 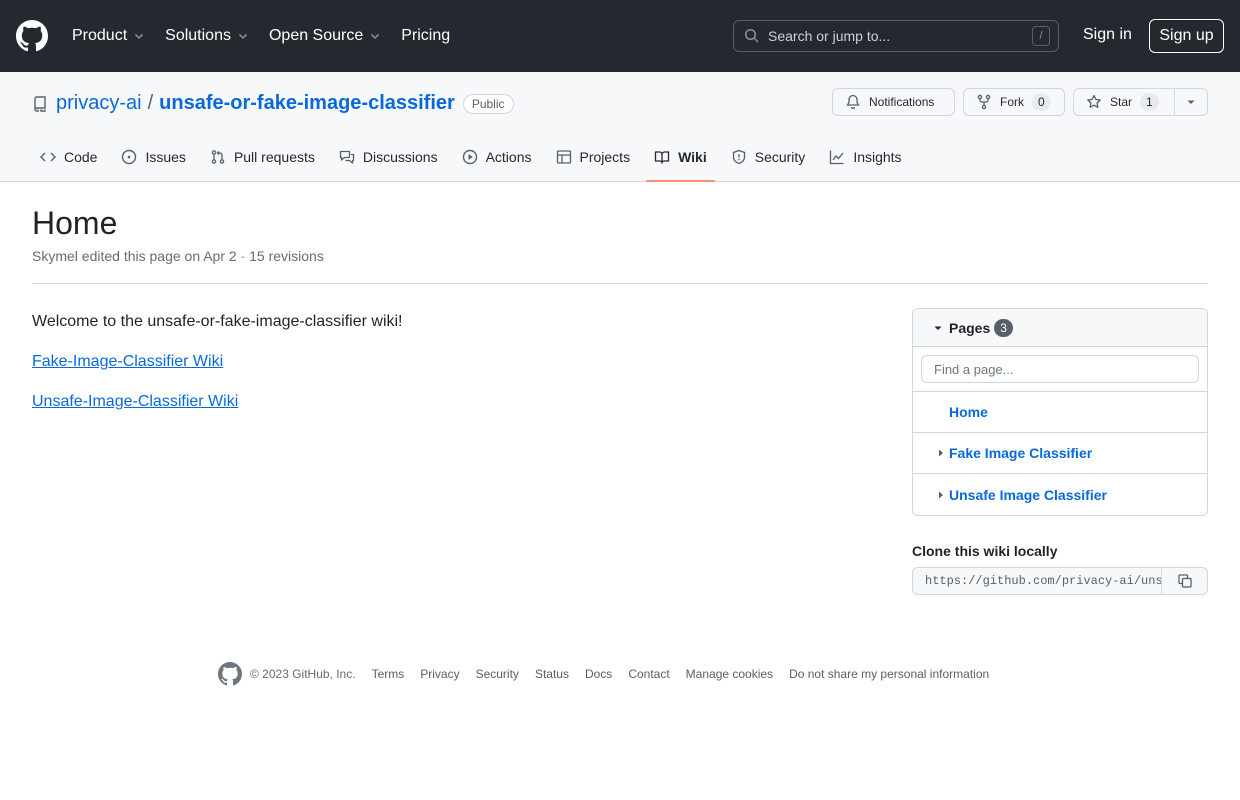 I want to click on star-button-group: Star 1, so click(x=1140, y=102).